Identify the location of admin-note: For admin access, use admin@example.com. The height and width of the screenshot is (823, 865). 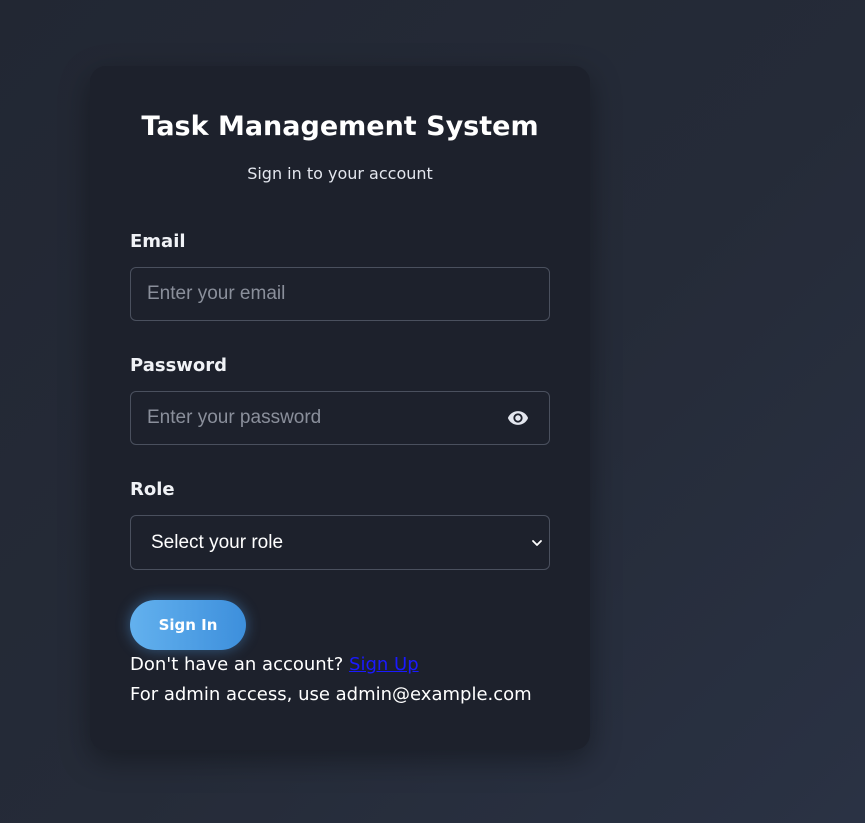
(331, 694).